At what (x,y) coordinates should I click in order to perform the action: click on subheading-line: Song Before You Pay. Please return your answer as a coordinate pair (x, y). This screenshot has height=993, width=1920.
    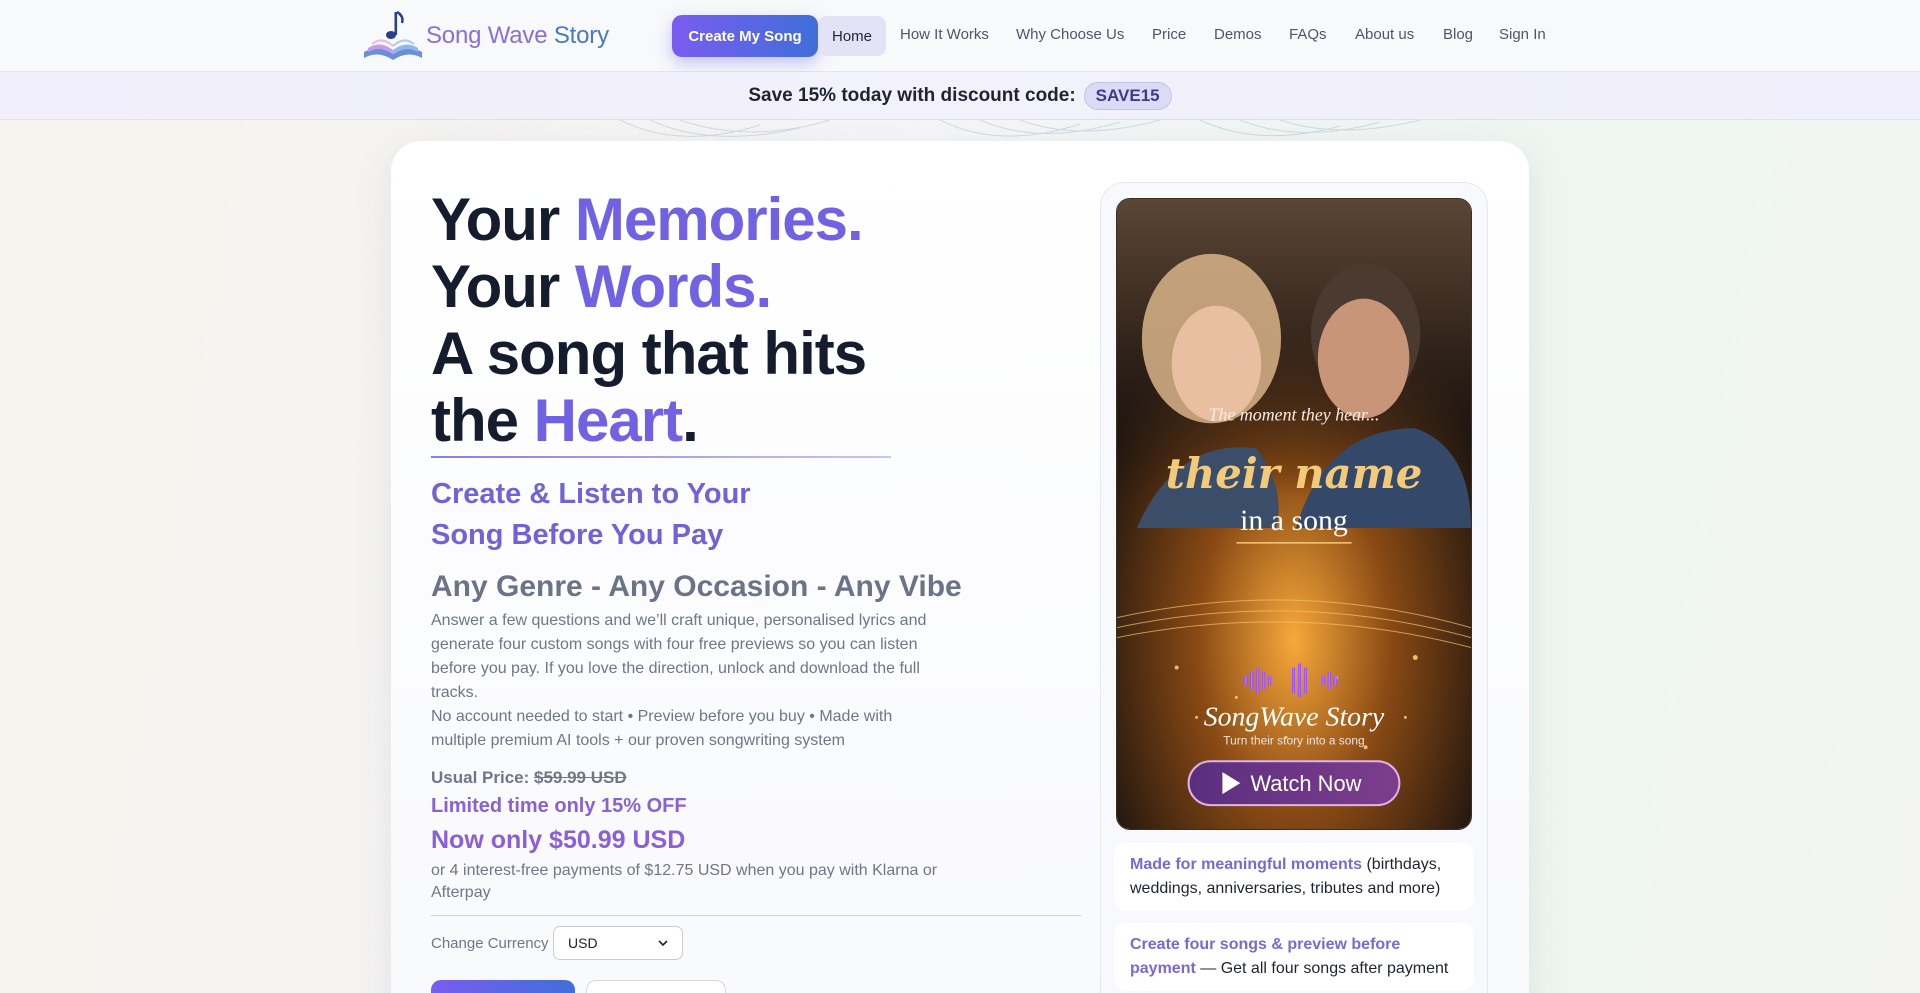
    Looking at the image, I should click on (577, 535).